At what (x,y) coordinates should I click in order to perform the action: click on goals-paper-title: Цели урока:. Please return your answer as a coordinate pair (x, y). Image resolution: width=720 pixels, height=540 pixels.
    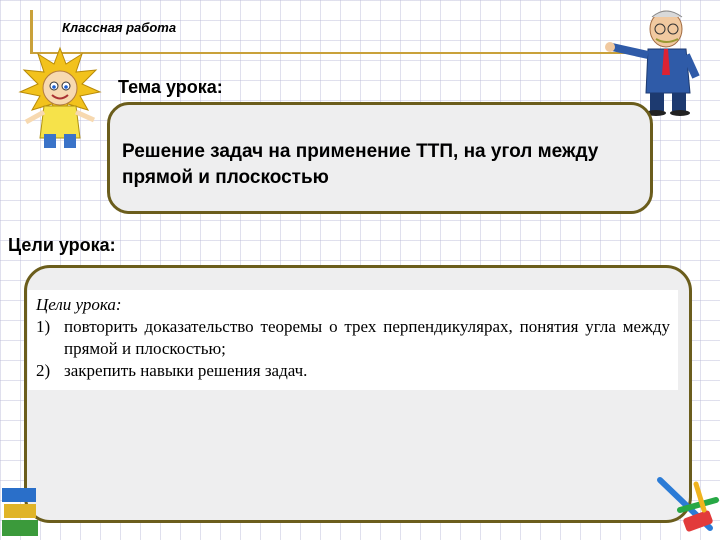
    Looking at the image, I should click on (79, 304).